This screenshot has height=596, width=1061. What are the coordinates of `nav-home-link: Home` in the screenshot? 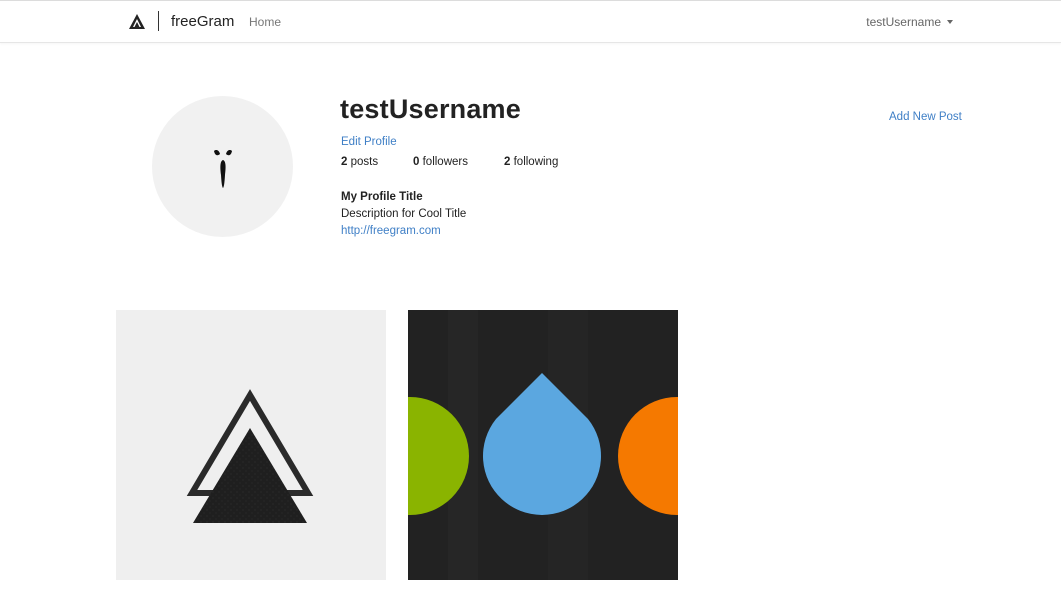 It's located at (265, 22).